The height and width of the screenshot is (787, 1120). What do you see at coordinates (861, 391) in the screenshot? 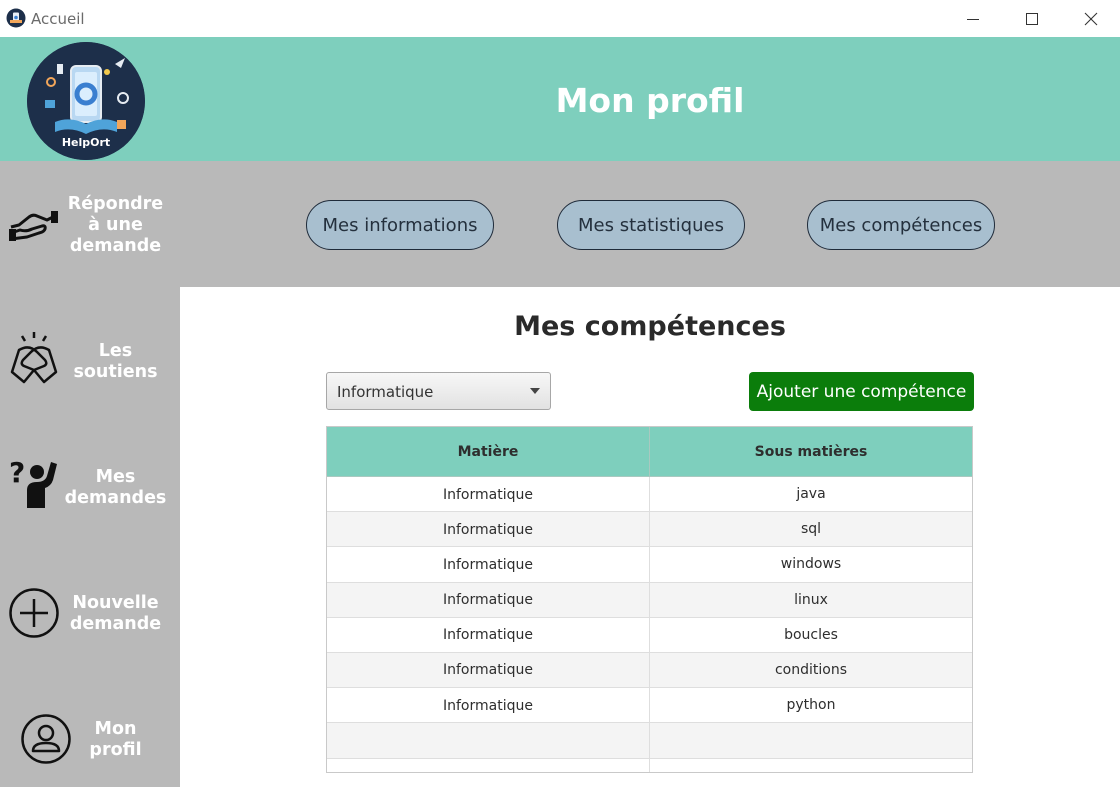
I see `add-competence-button: Ajouter une compétence` at bounding box center [861, 391].